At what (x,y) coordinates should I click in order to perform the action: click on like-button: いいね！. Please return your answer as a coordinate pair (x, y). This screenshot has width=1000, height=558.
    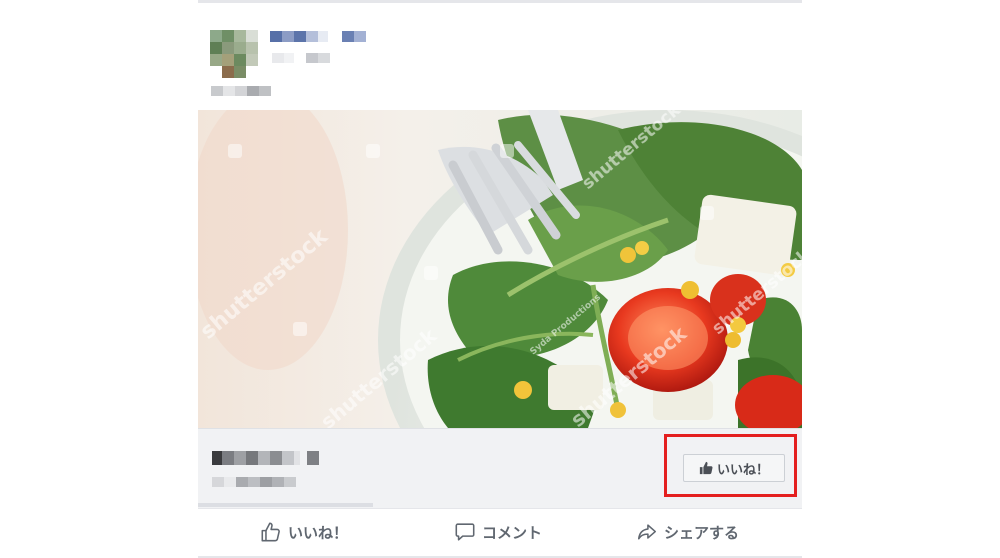
    Looking at the image, I should click on (304, 532).